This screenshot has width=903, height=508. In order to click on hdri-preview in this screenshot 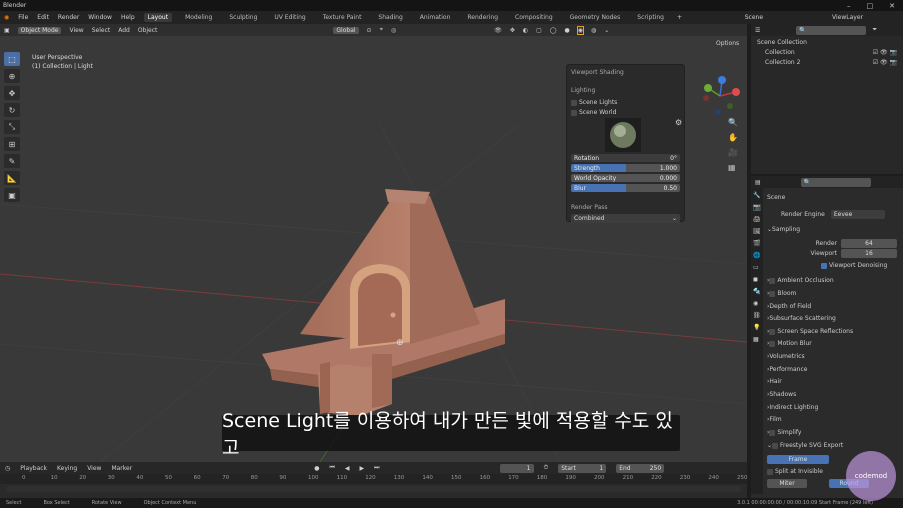, I will do `click(623, 135)`.